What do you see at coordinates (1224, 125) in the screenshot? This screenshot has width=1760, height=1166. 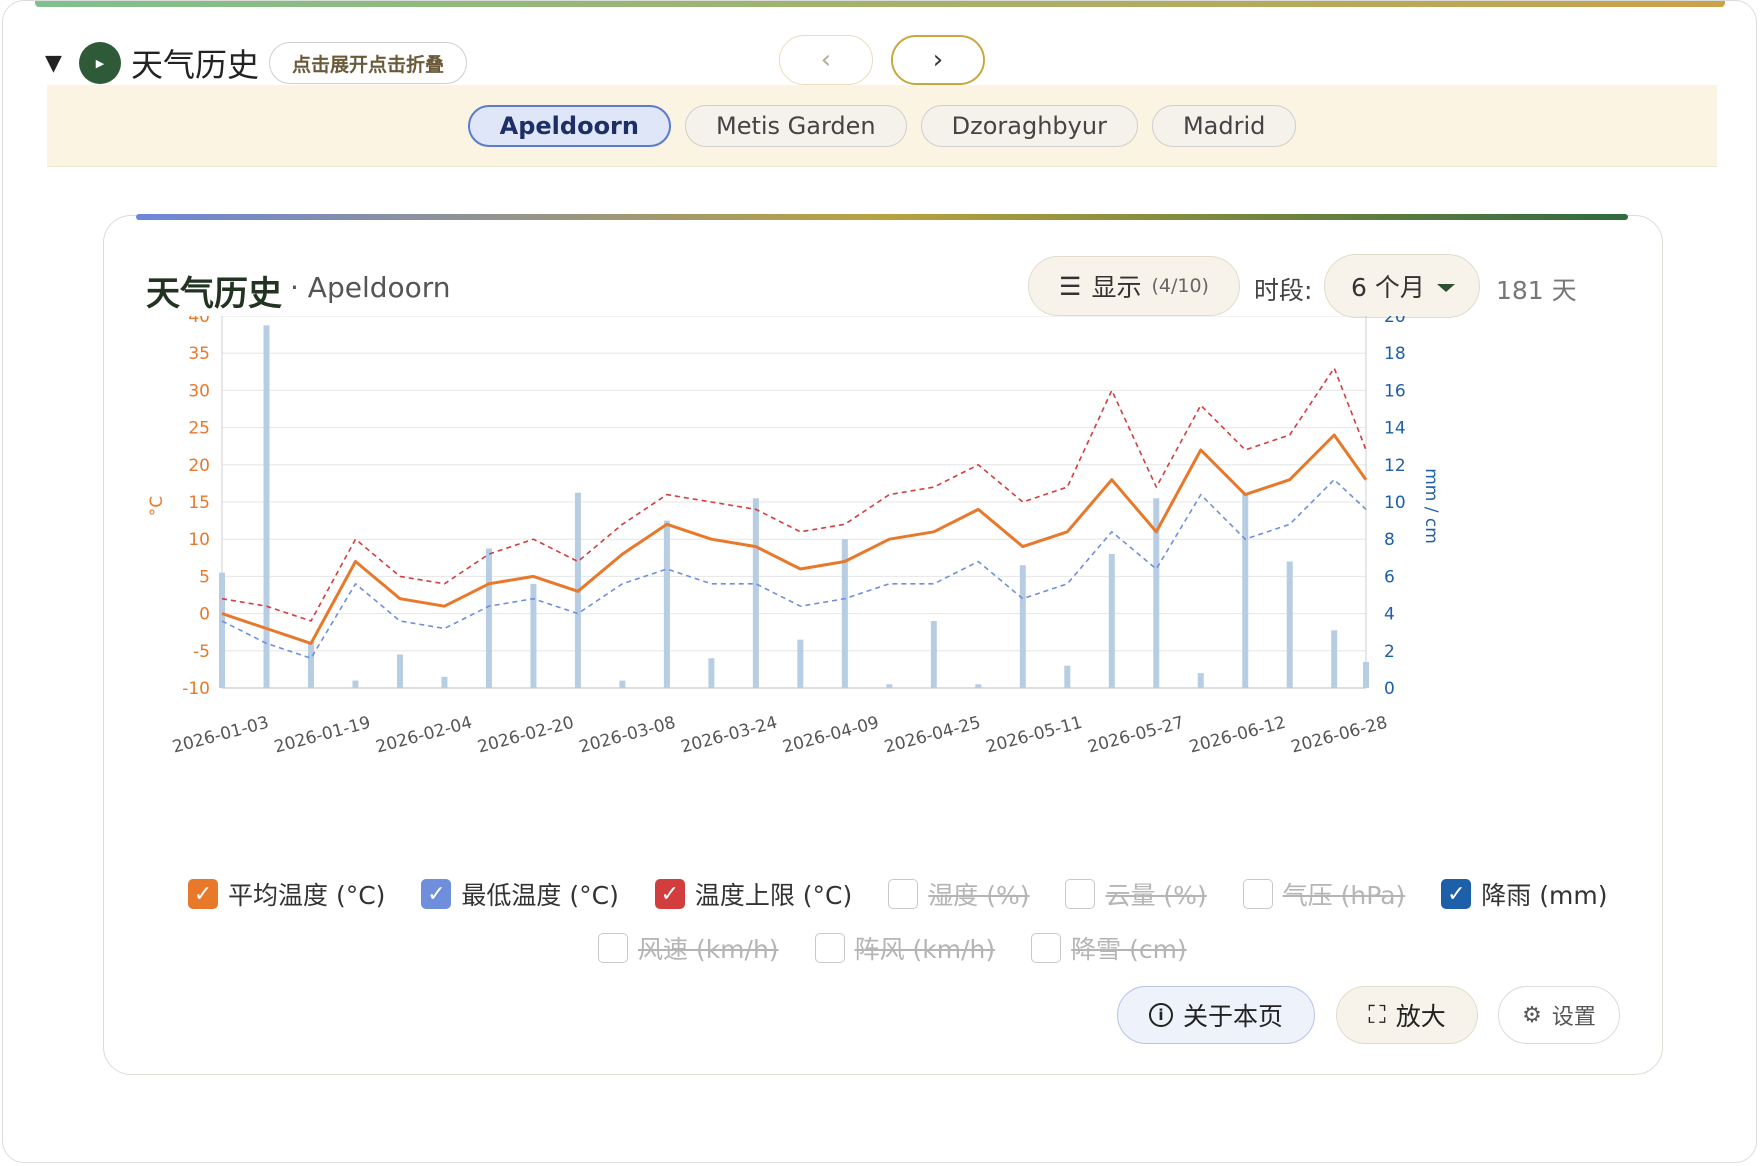 I see `location-tab-madrid: Madrid` at bounding box center [1224, 125].